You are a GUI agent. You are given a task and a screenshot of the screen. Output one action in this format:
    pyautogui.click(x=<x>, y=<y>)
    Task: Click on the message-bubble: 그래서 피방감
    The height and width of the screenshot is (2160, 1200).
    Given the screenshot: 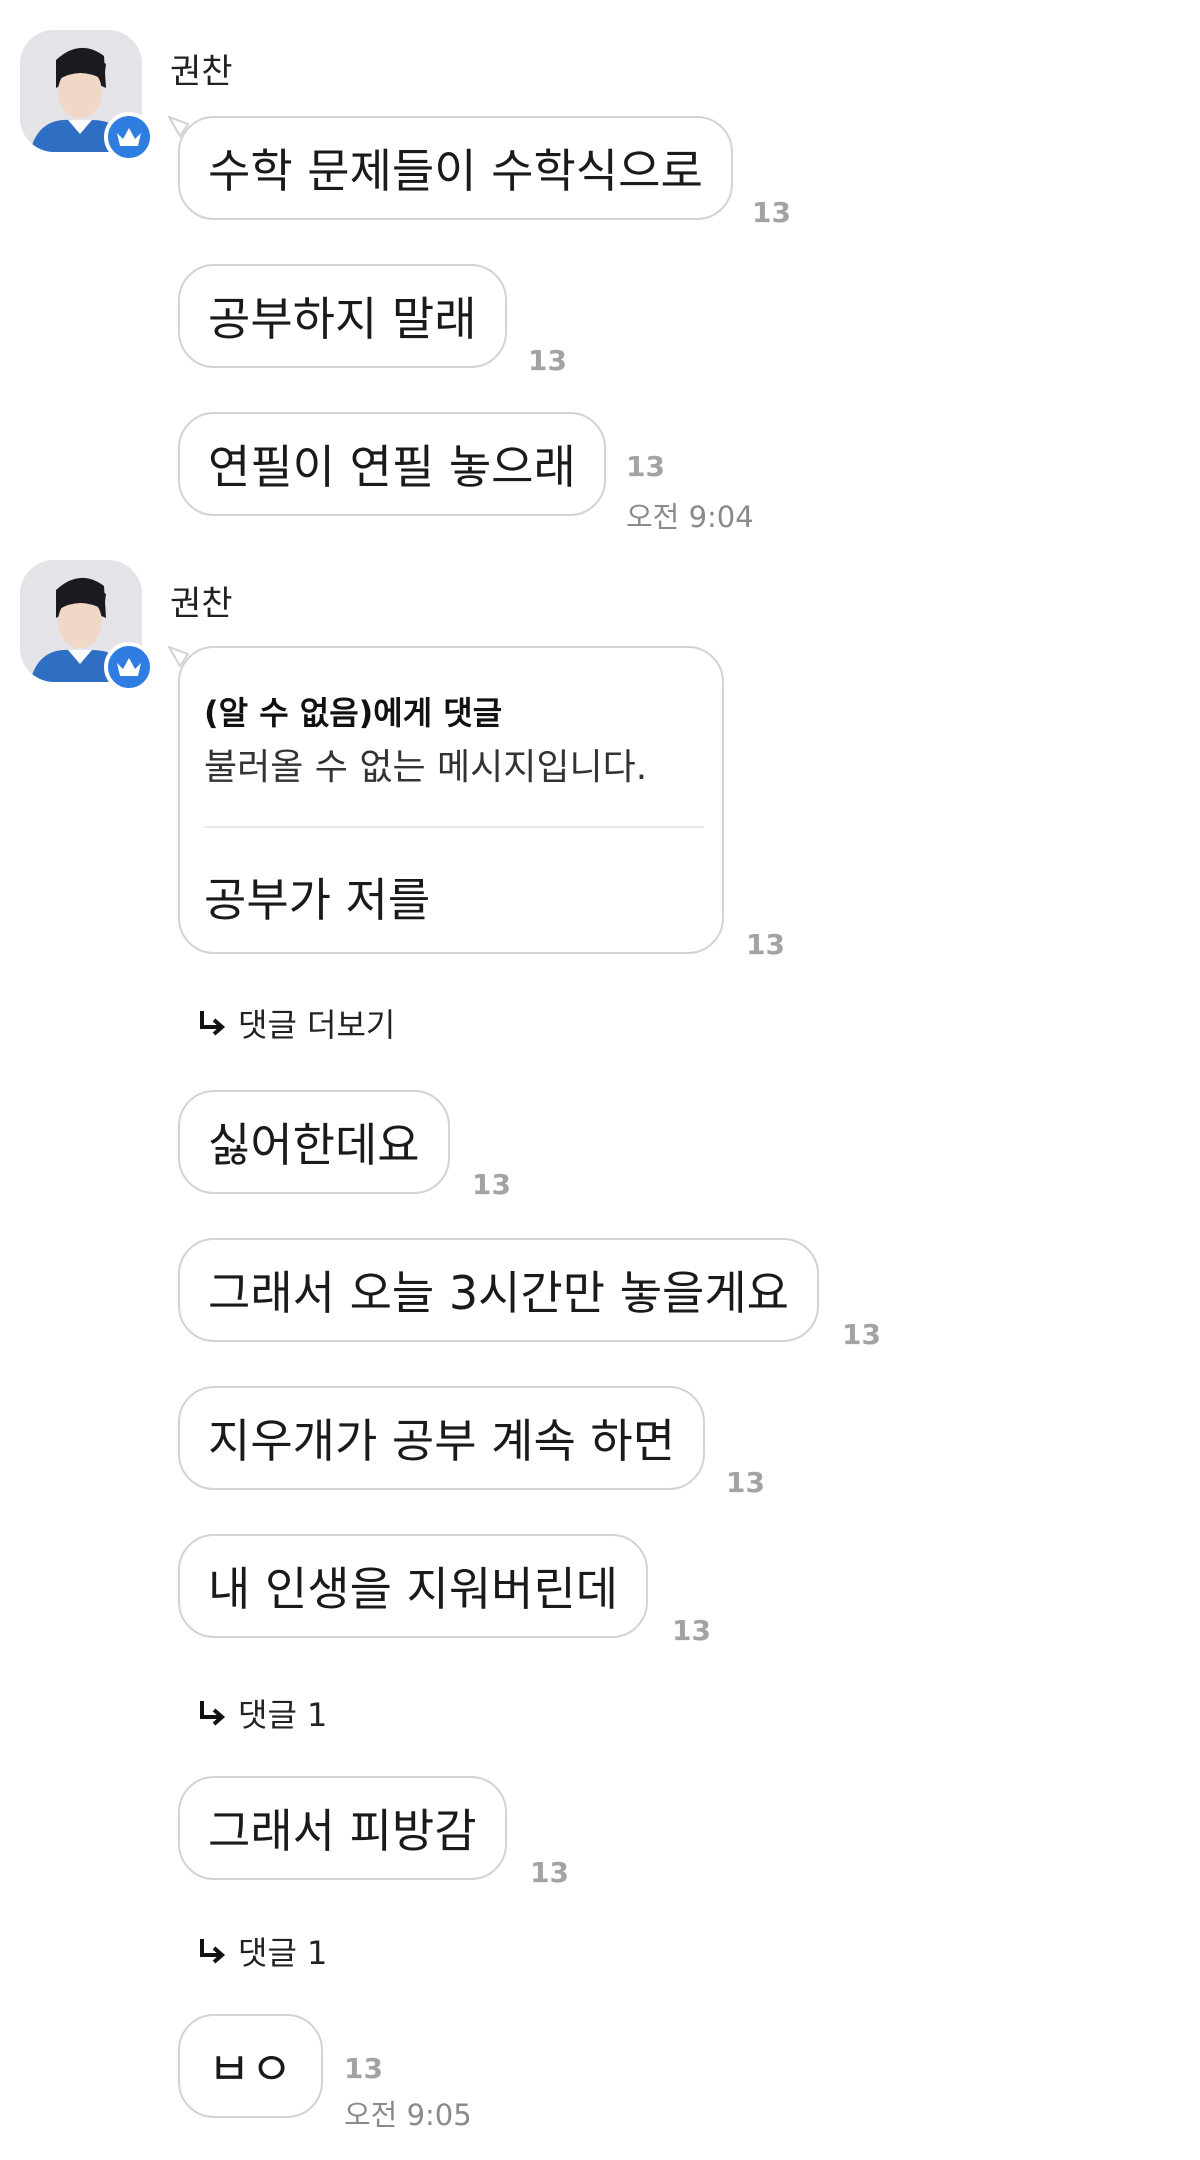 What is the action you would take?
    pyautogui.click(x=342, y=1828)
    